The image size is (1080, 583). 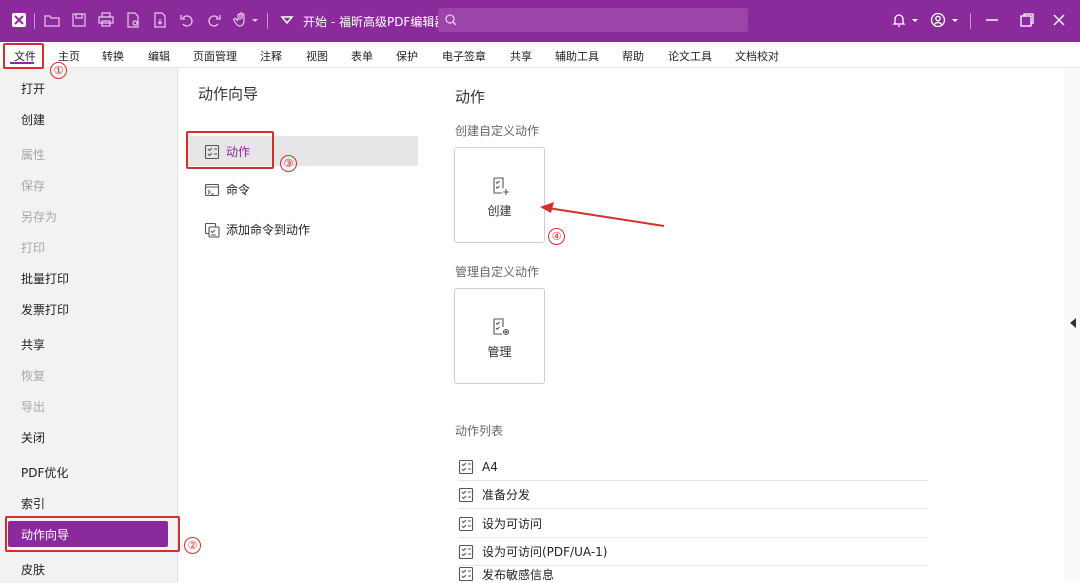 What do you see at coordinates (52, 20) in the screenshot?
I see `open-folder-icon` at bounding box center [52, 20].